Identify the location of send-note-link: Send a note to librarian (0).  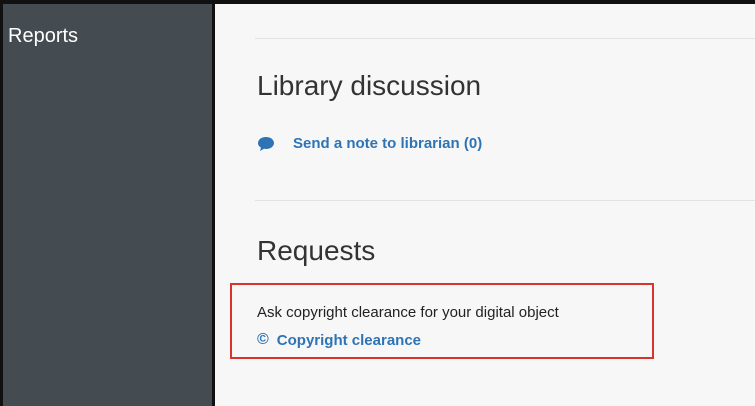
(369, 143).